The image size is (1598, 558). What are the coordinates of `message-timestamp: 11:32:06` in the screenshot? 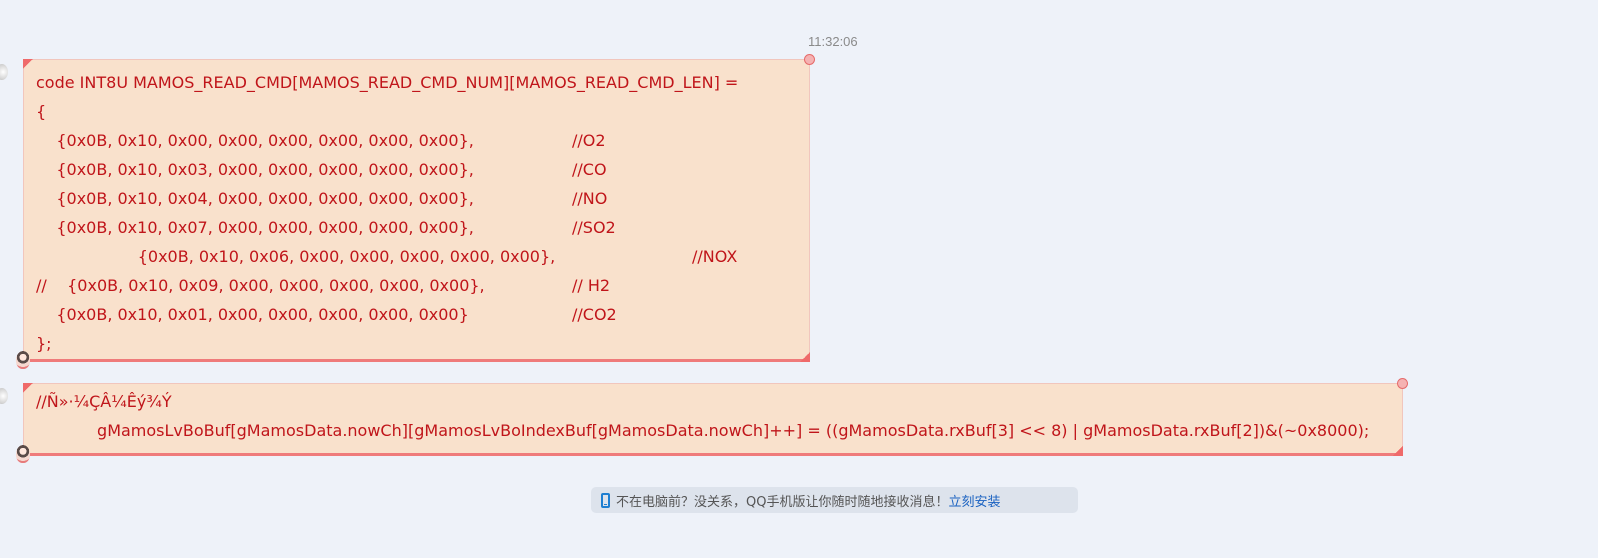 It's located at (833, 41).